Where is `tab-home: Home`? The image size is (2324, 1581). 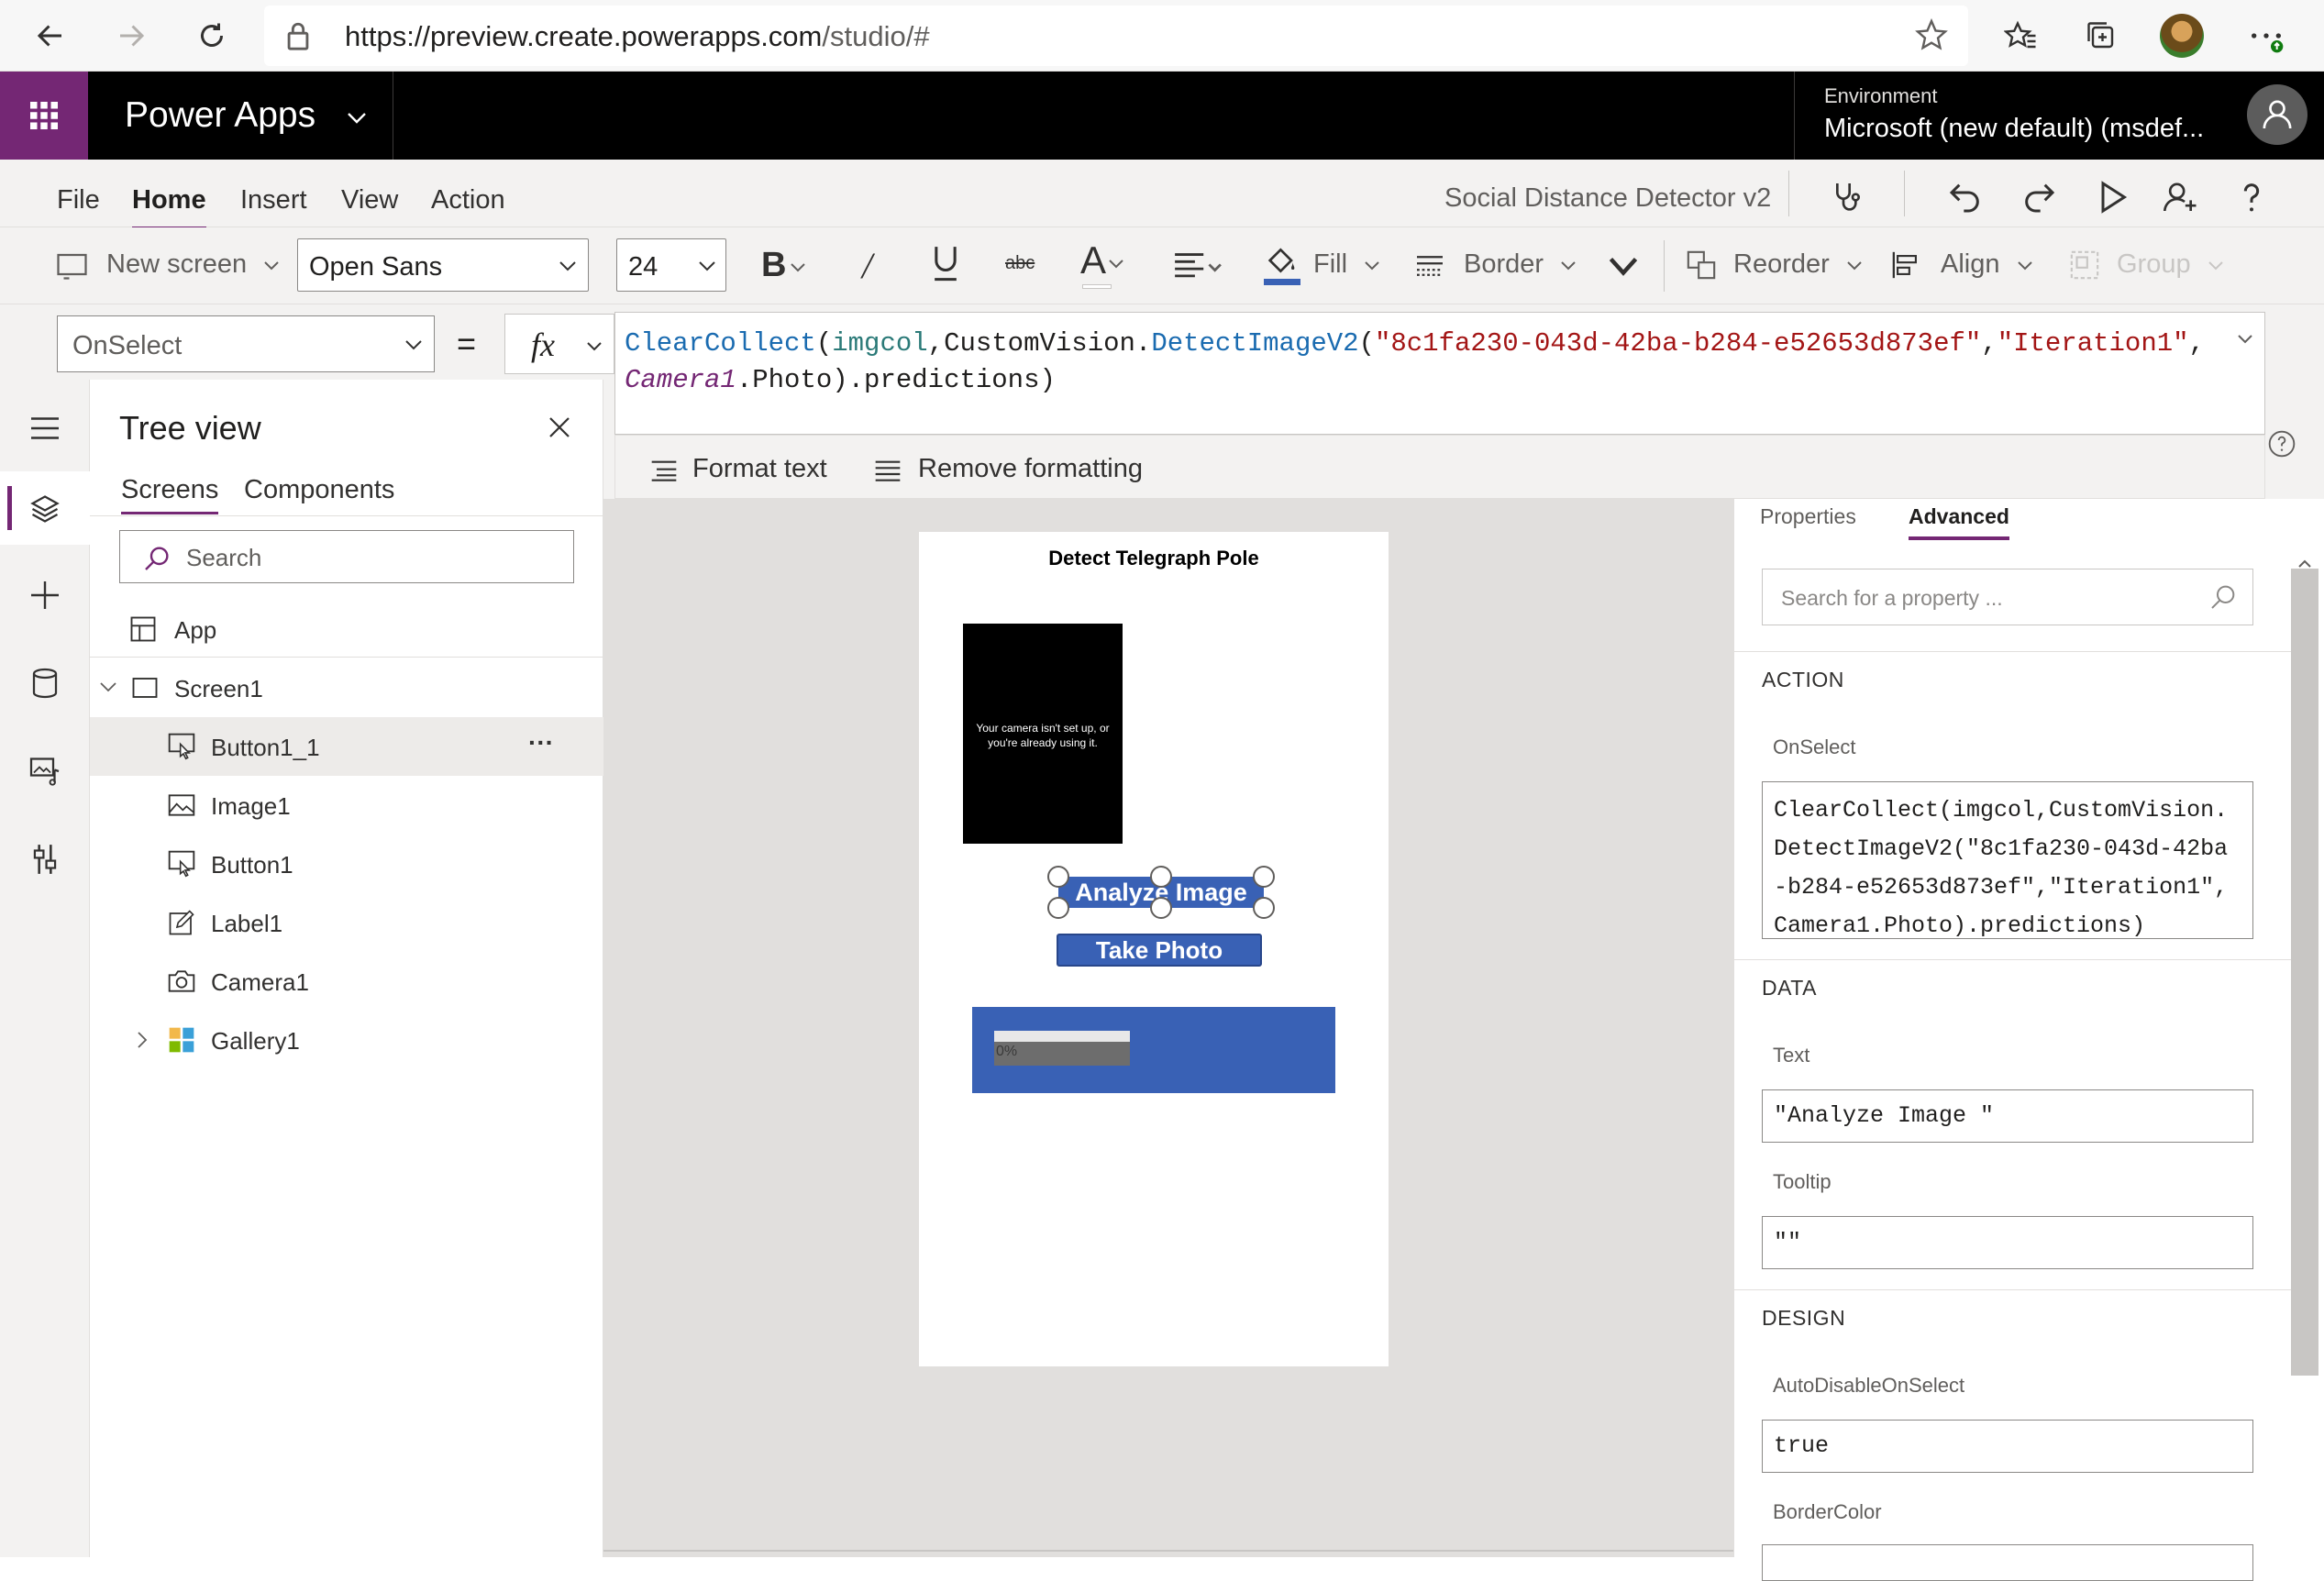
tab-home: Home is located at coordinates (169, 207).